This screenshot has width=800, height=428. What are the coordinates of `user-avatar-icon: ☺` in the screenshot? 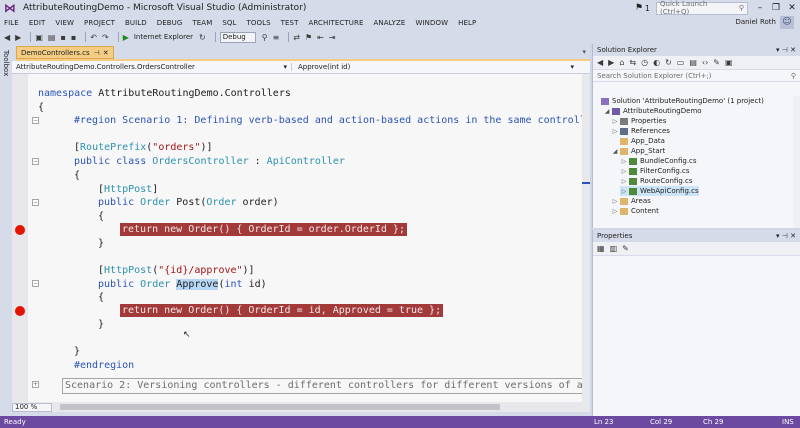 It's located at (787, 22).